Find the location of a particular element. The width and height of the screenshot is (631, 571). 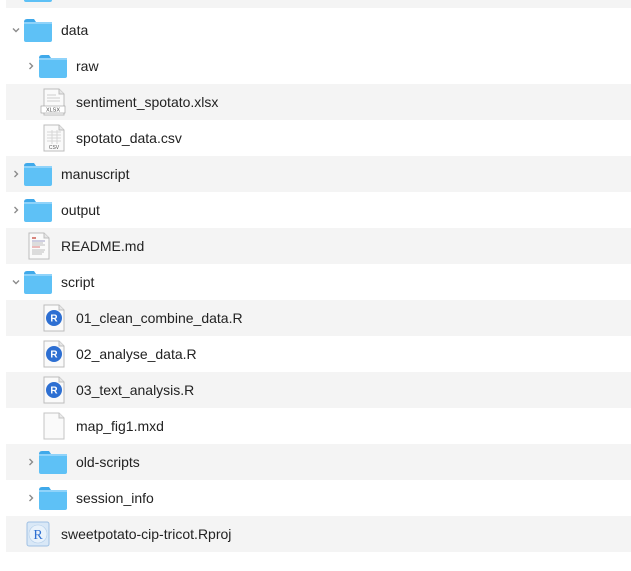

xlsx-file-icon: XLSX is located at coordinates (53, 102).